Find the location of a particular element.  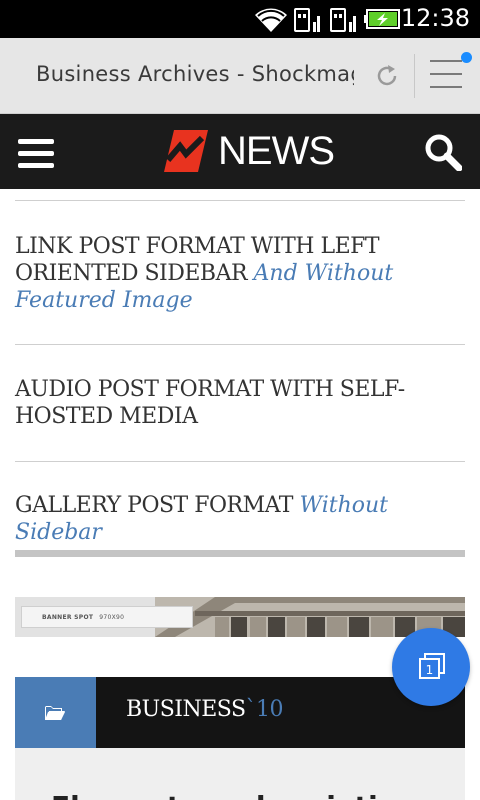

banner-size: 970X90 is located at coordinates (112, 617).